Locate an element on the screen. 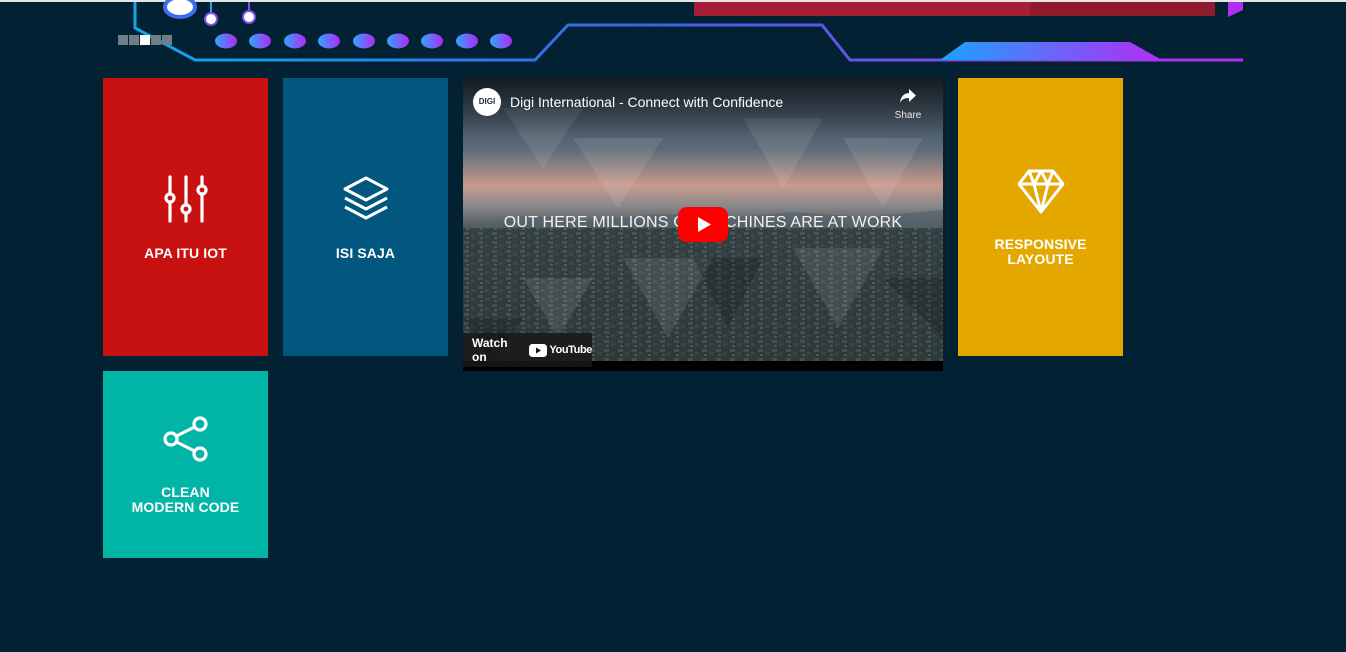 The height and width of the screenshot is (652, 1346). play-button-icon is located at coordinates (703, 224).